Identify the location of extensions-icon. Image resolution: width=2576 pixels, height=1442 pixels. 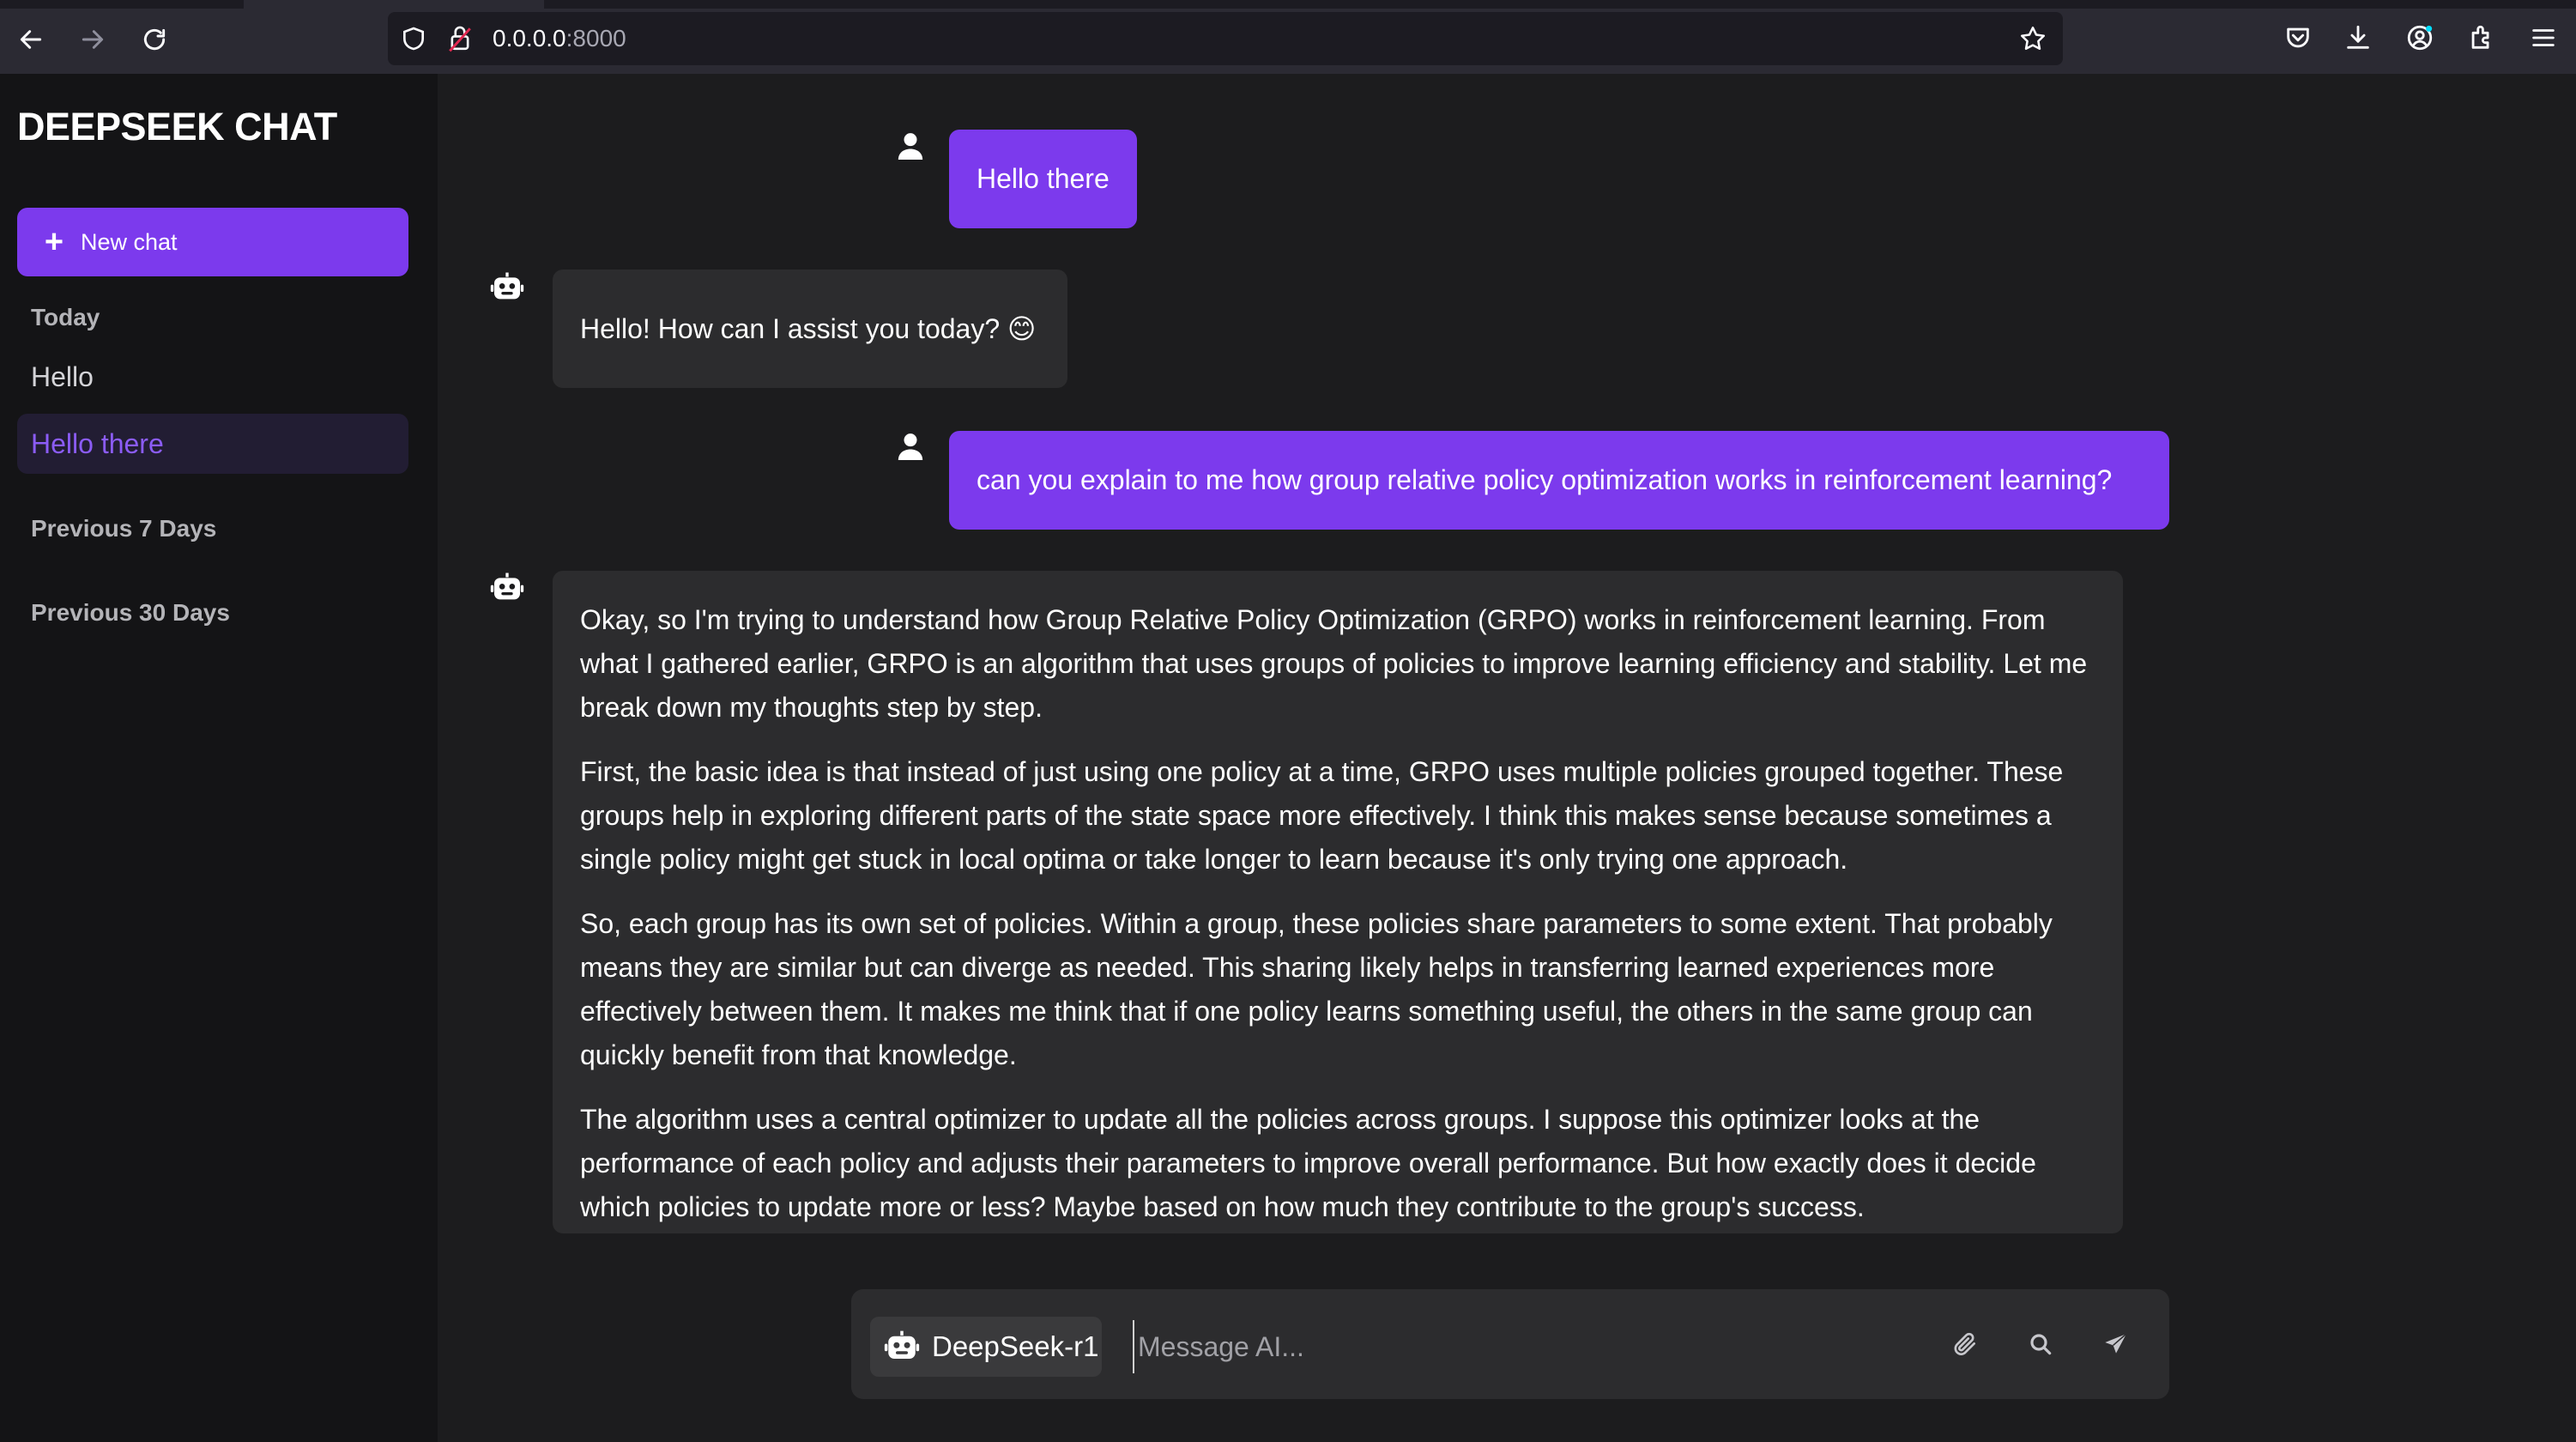
(2481, 38).